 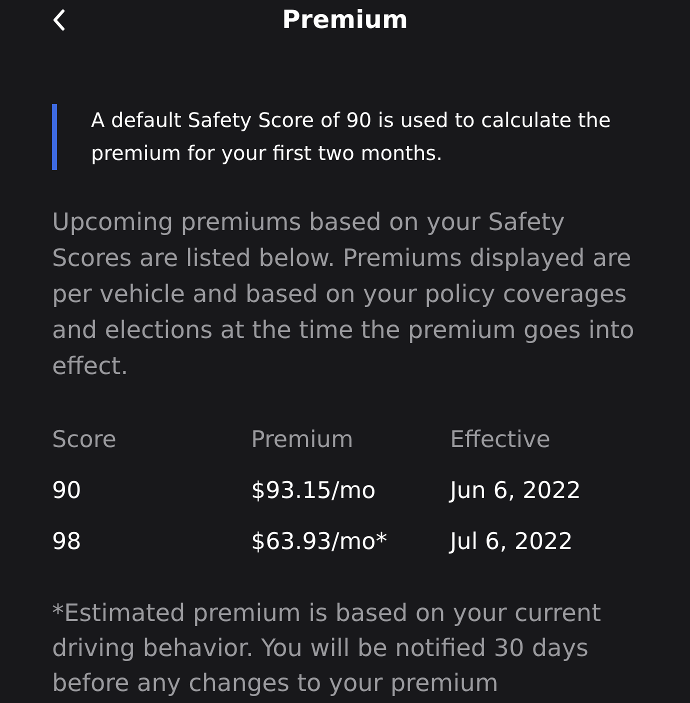 What do you see at coordinates (516, 491) in the screenshot?
I see `table-cell-text: Jun 6, 2022` at bounding box center [516, 491].